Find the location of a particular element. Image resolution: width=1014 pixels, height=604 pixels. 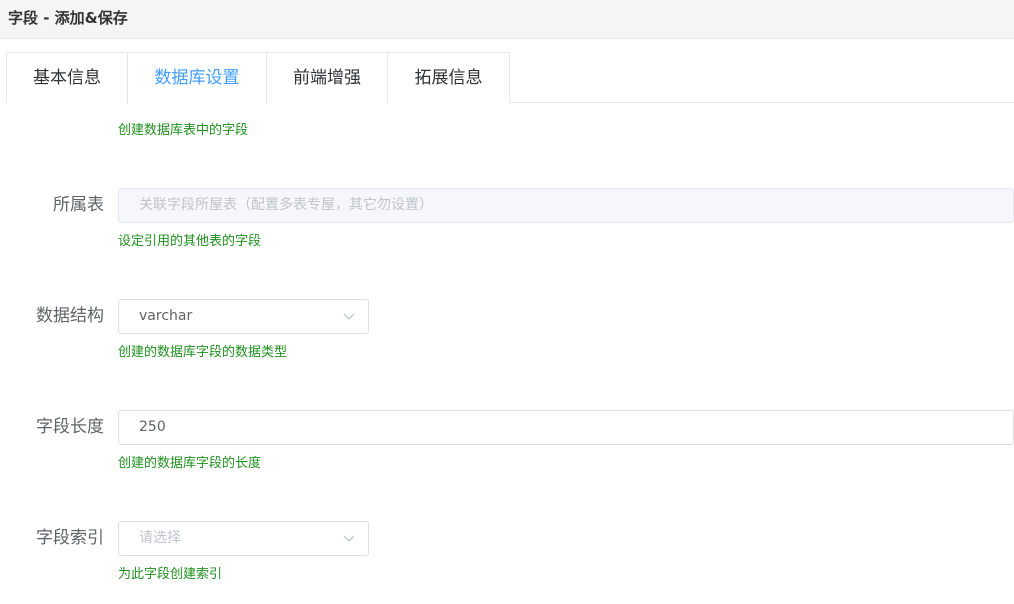

owner-table-hint: 设定引用的其他表的字段 is located at coordinates (190, 241).